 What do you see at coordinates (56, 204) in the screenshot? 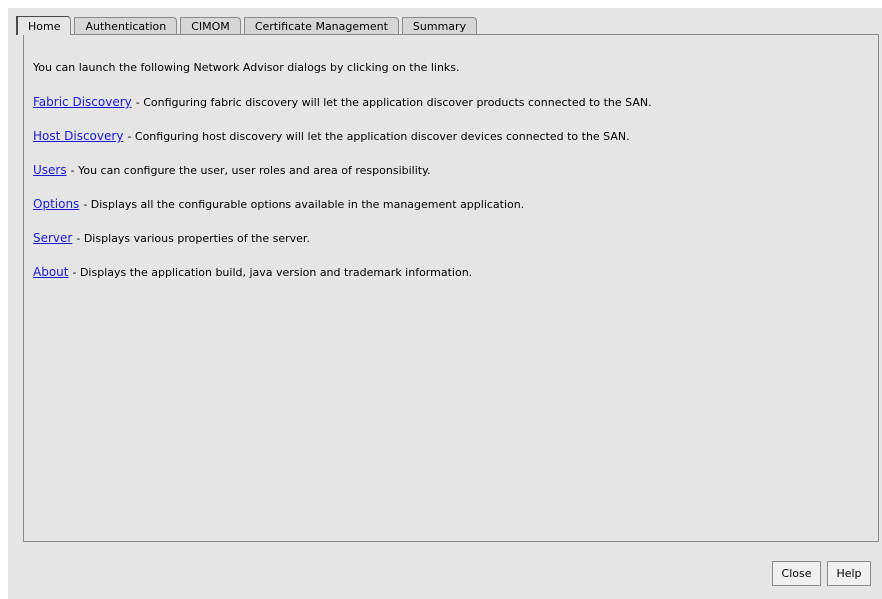
I see `options-link: Options` at bounding box center [56, 204].